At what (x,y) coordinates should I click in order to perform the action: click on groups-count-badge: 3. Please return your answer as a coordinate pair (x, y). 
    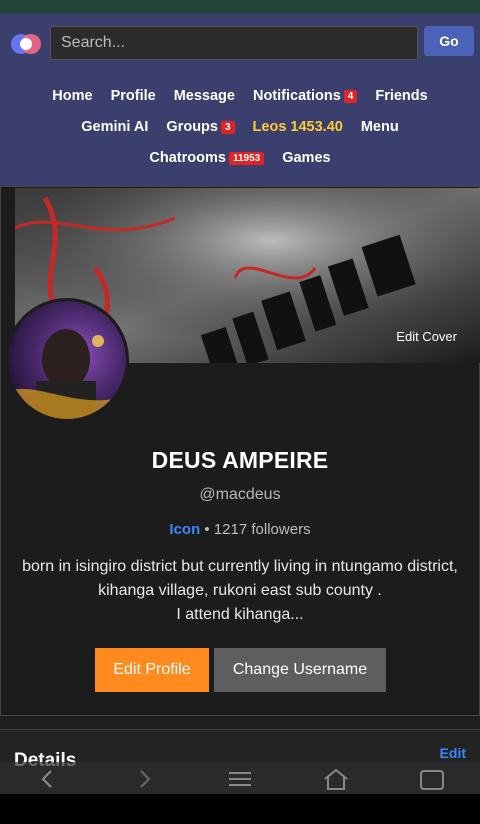
    Looking at the image, I should click on (227, 127).